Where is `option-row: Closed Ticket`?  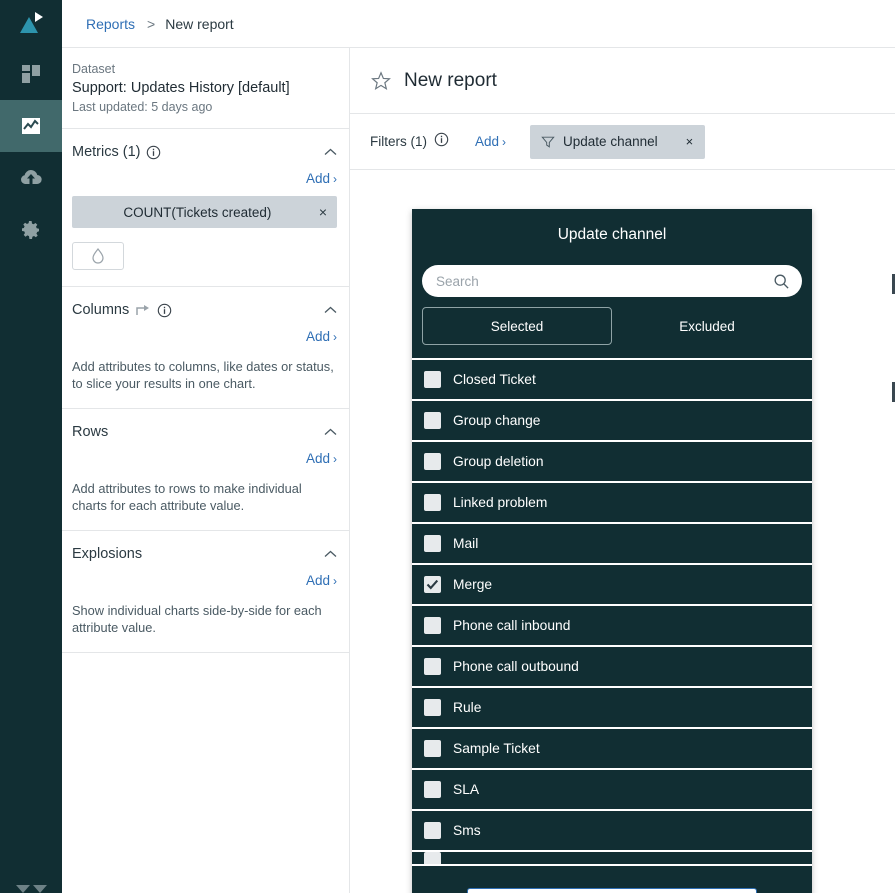 option-row: Closed Ticket is located at coordinates (612, 380).